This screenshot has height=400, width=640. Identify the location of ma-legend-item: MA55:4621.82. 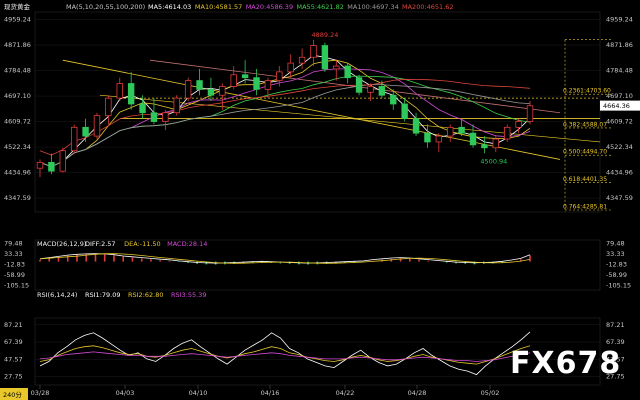
(320, 7).